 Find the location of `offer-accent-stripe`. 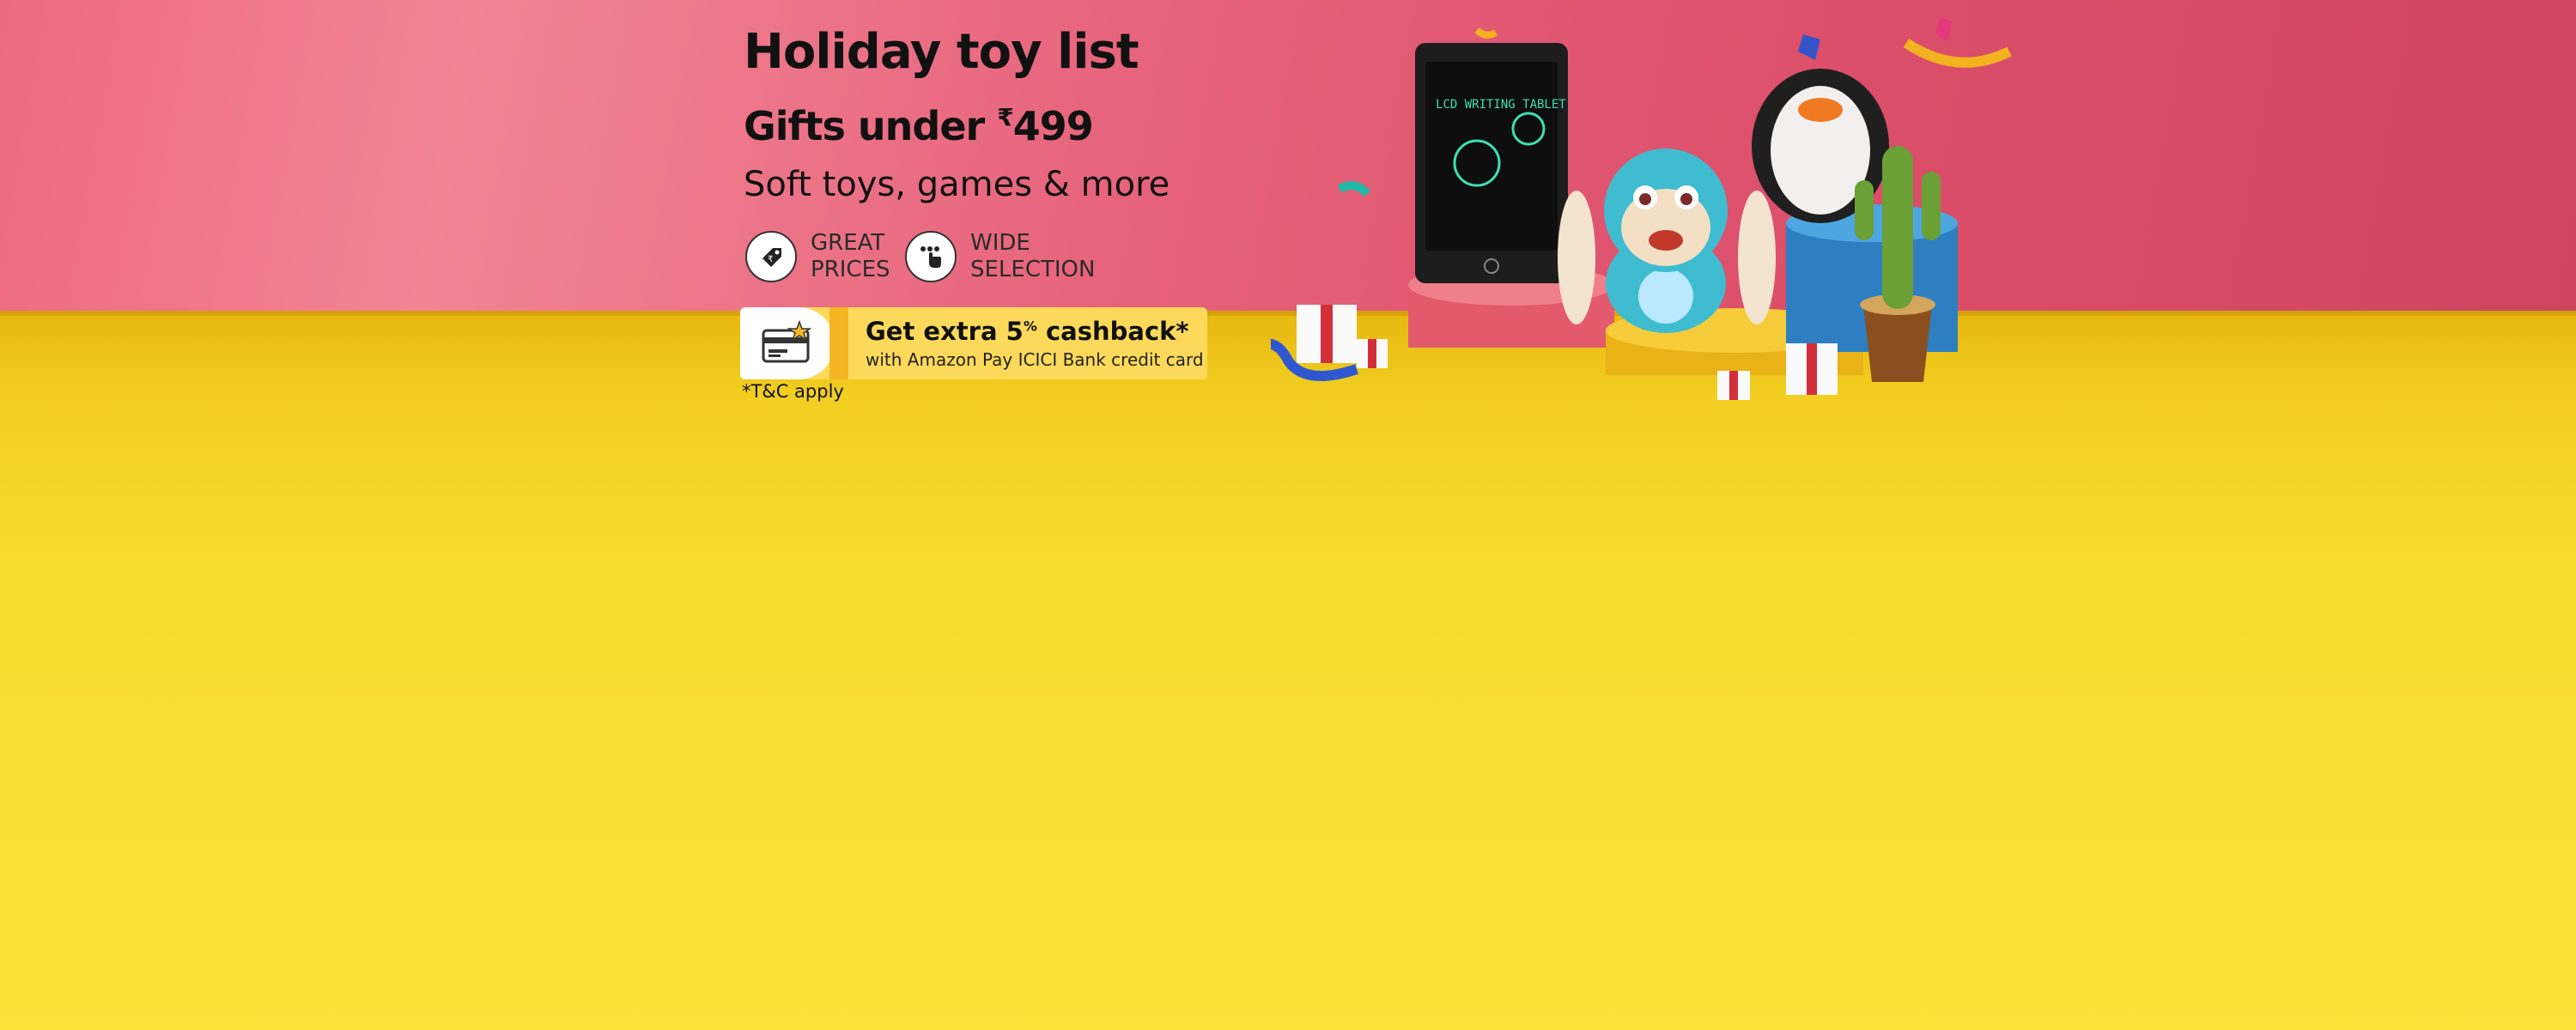

offer-accent-stripe is located at coordinates (839, 343).